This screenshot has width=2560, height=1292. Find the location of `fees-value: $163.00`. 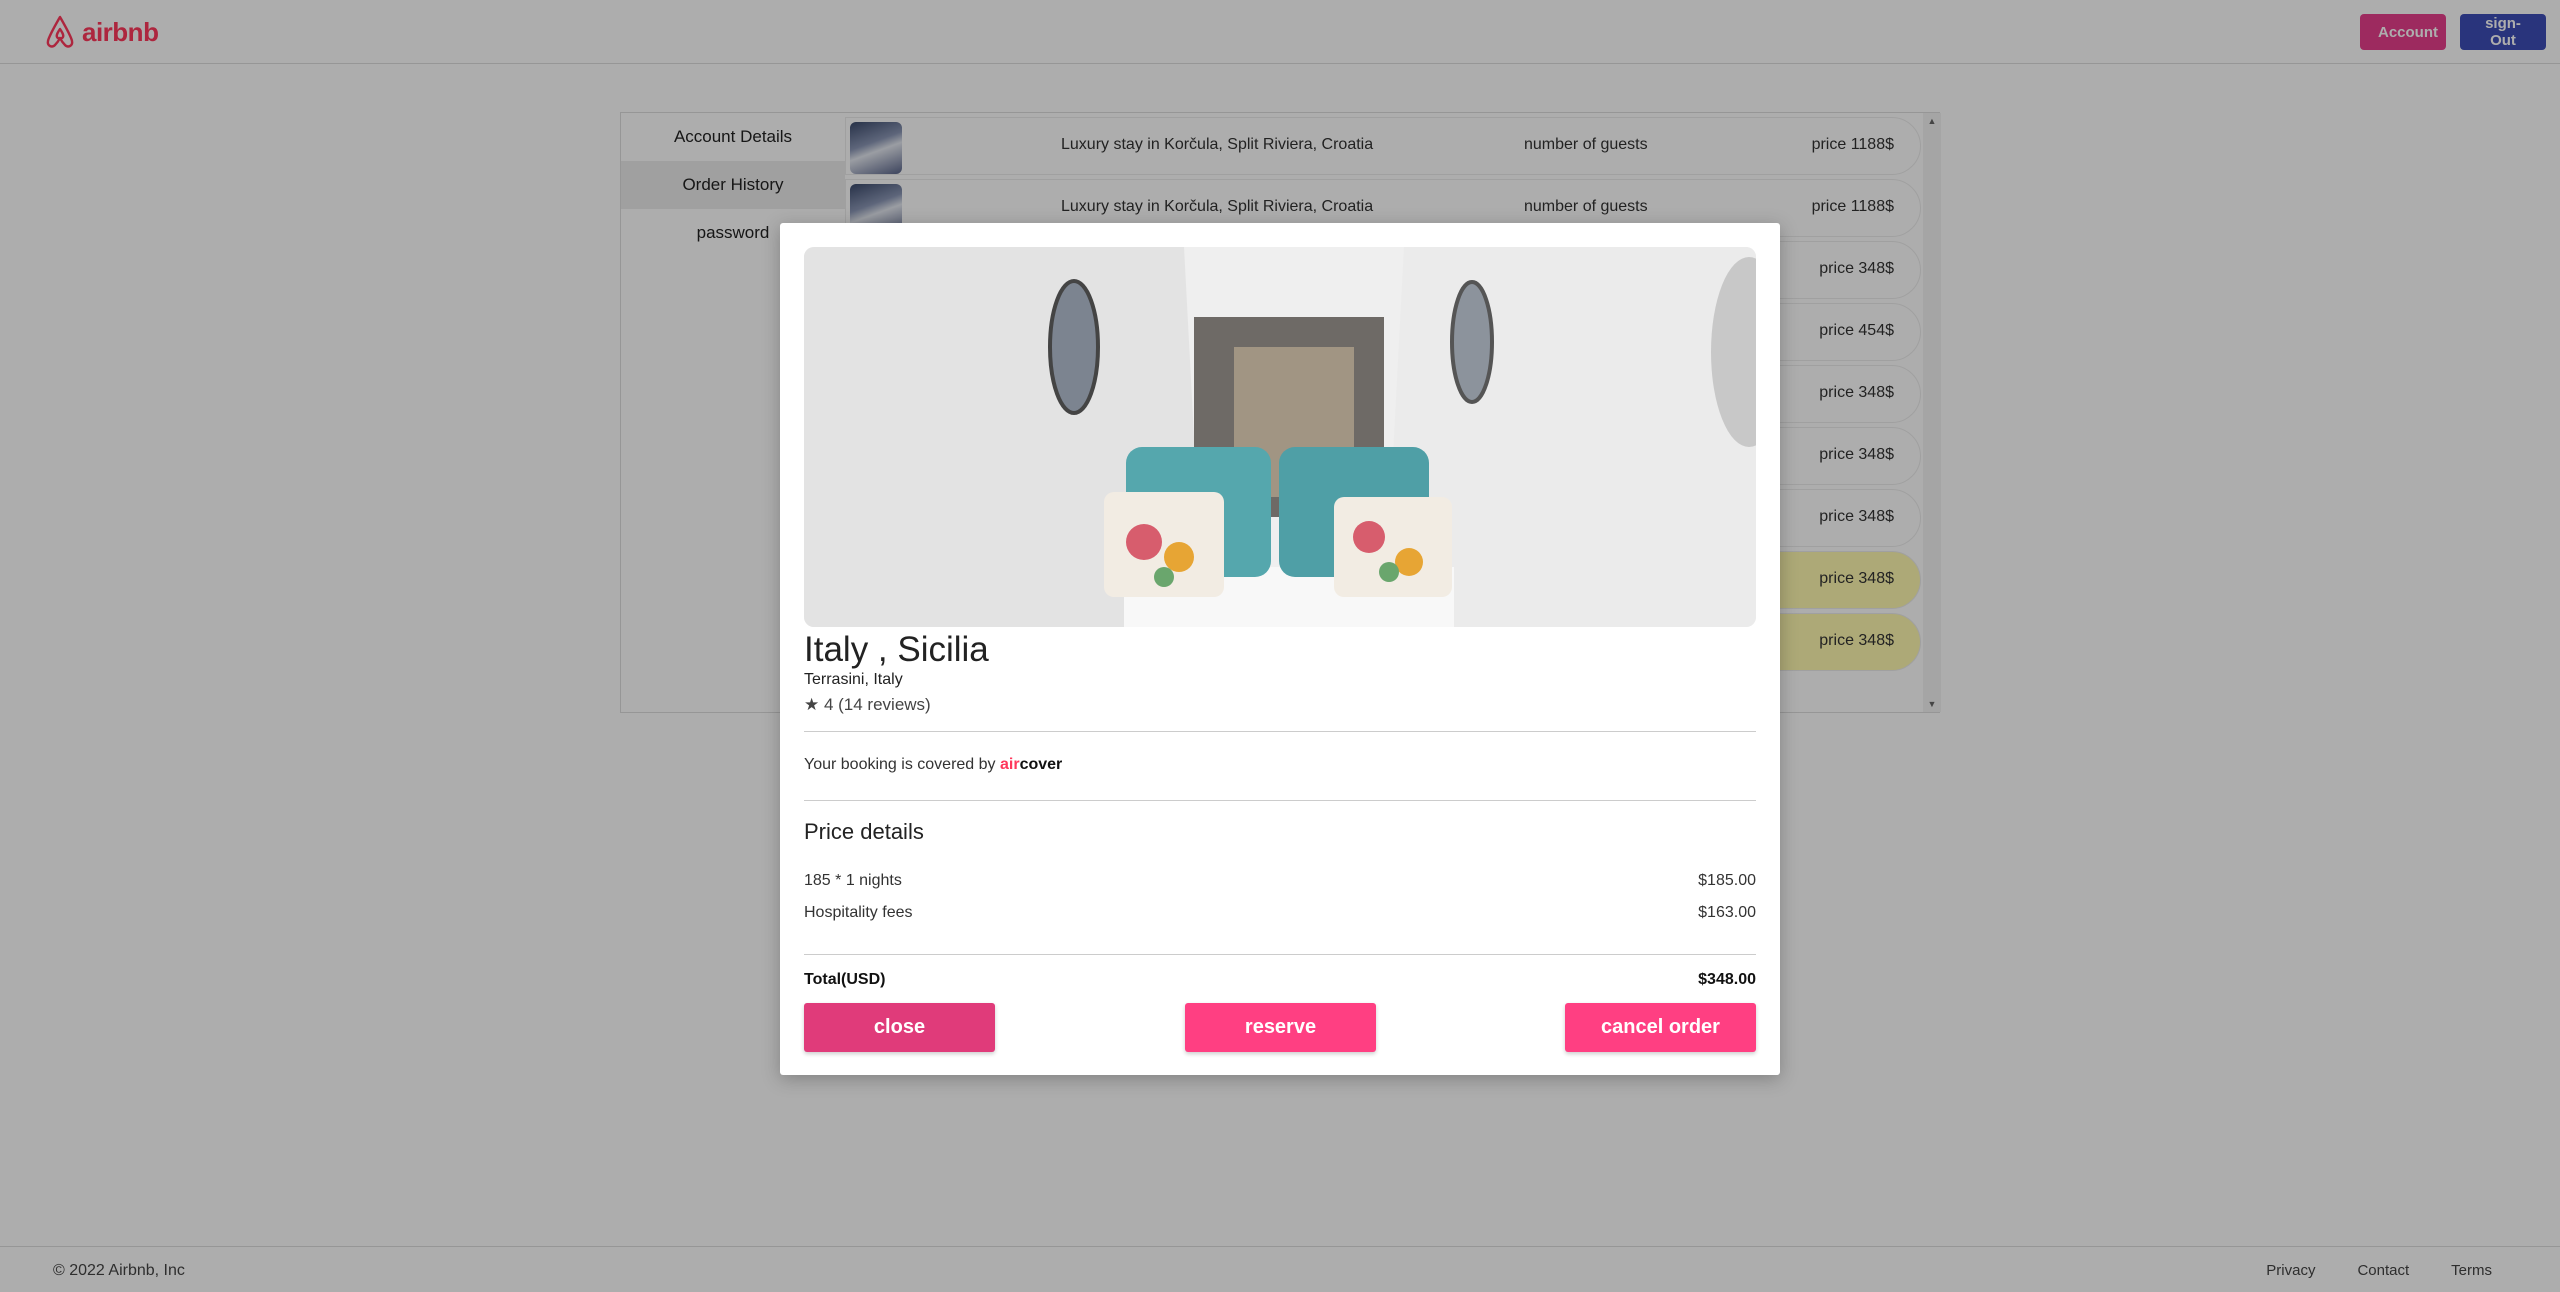

fees-value: $163.00 is located at coordinates (1727, 912).